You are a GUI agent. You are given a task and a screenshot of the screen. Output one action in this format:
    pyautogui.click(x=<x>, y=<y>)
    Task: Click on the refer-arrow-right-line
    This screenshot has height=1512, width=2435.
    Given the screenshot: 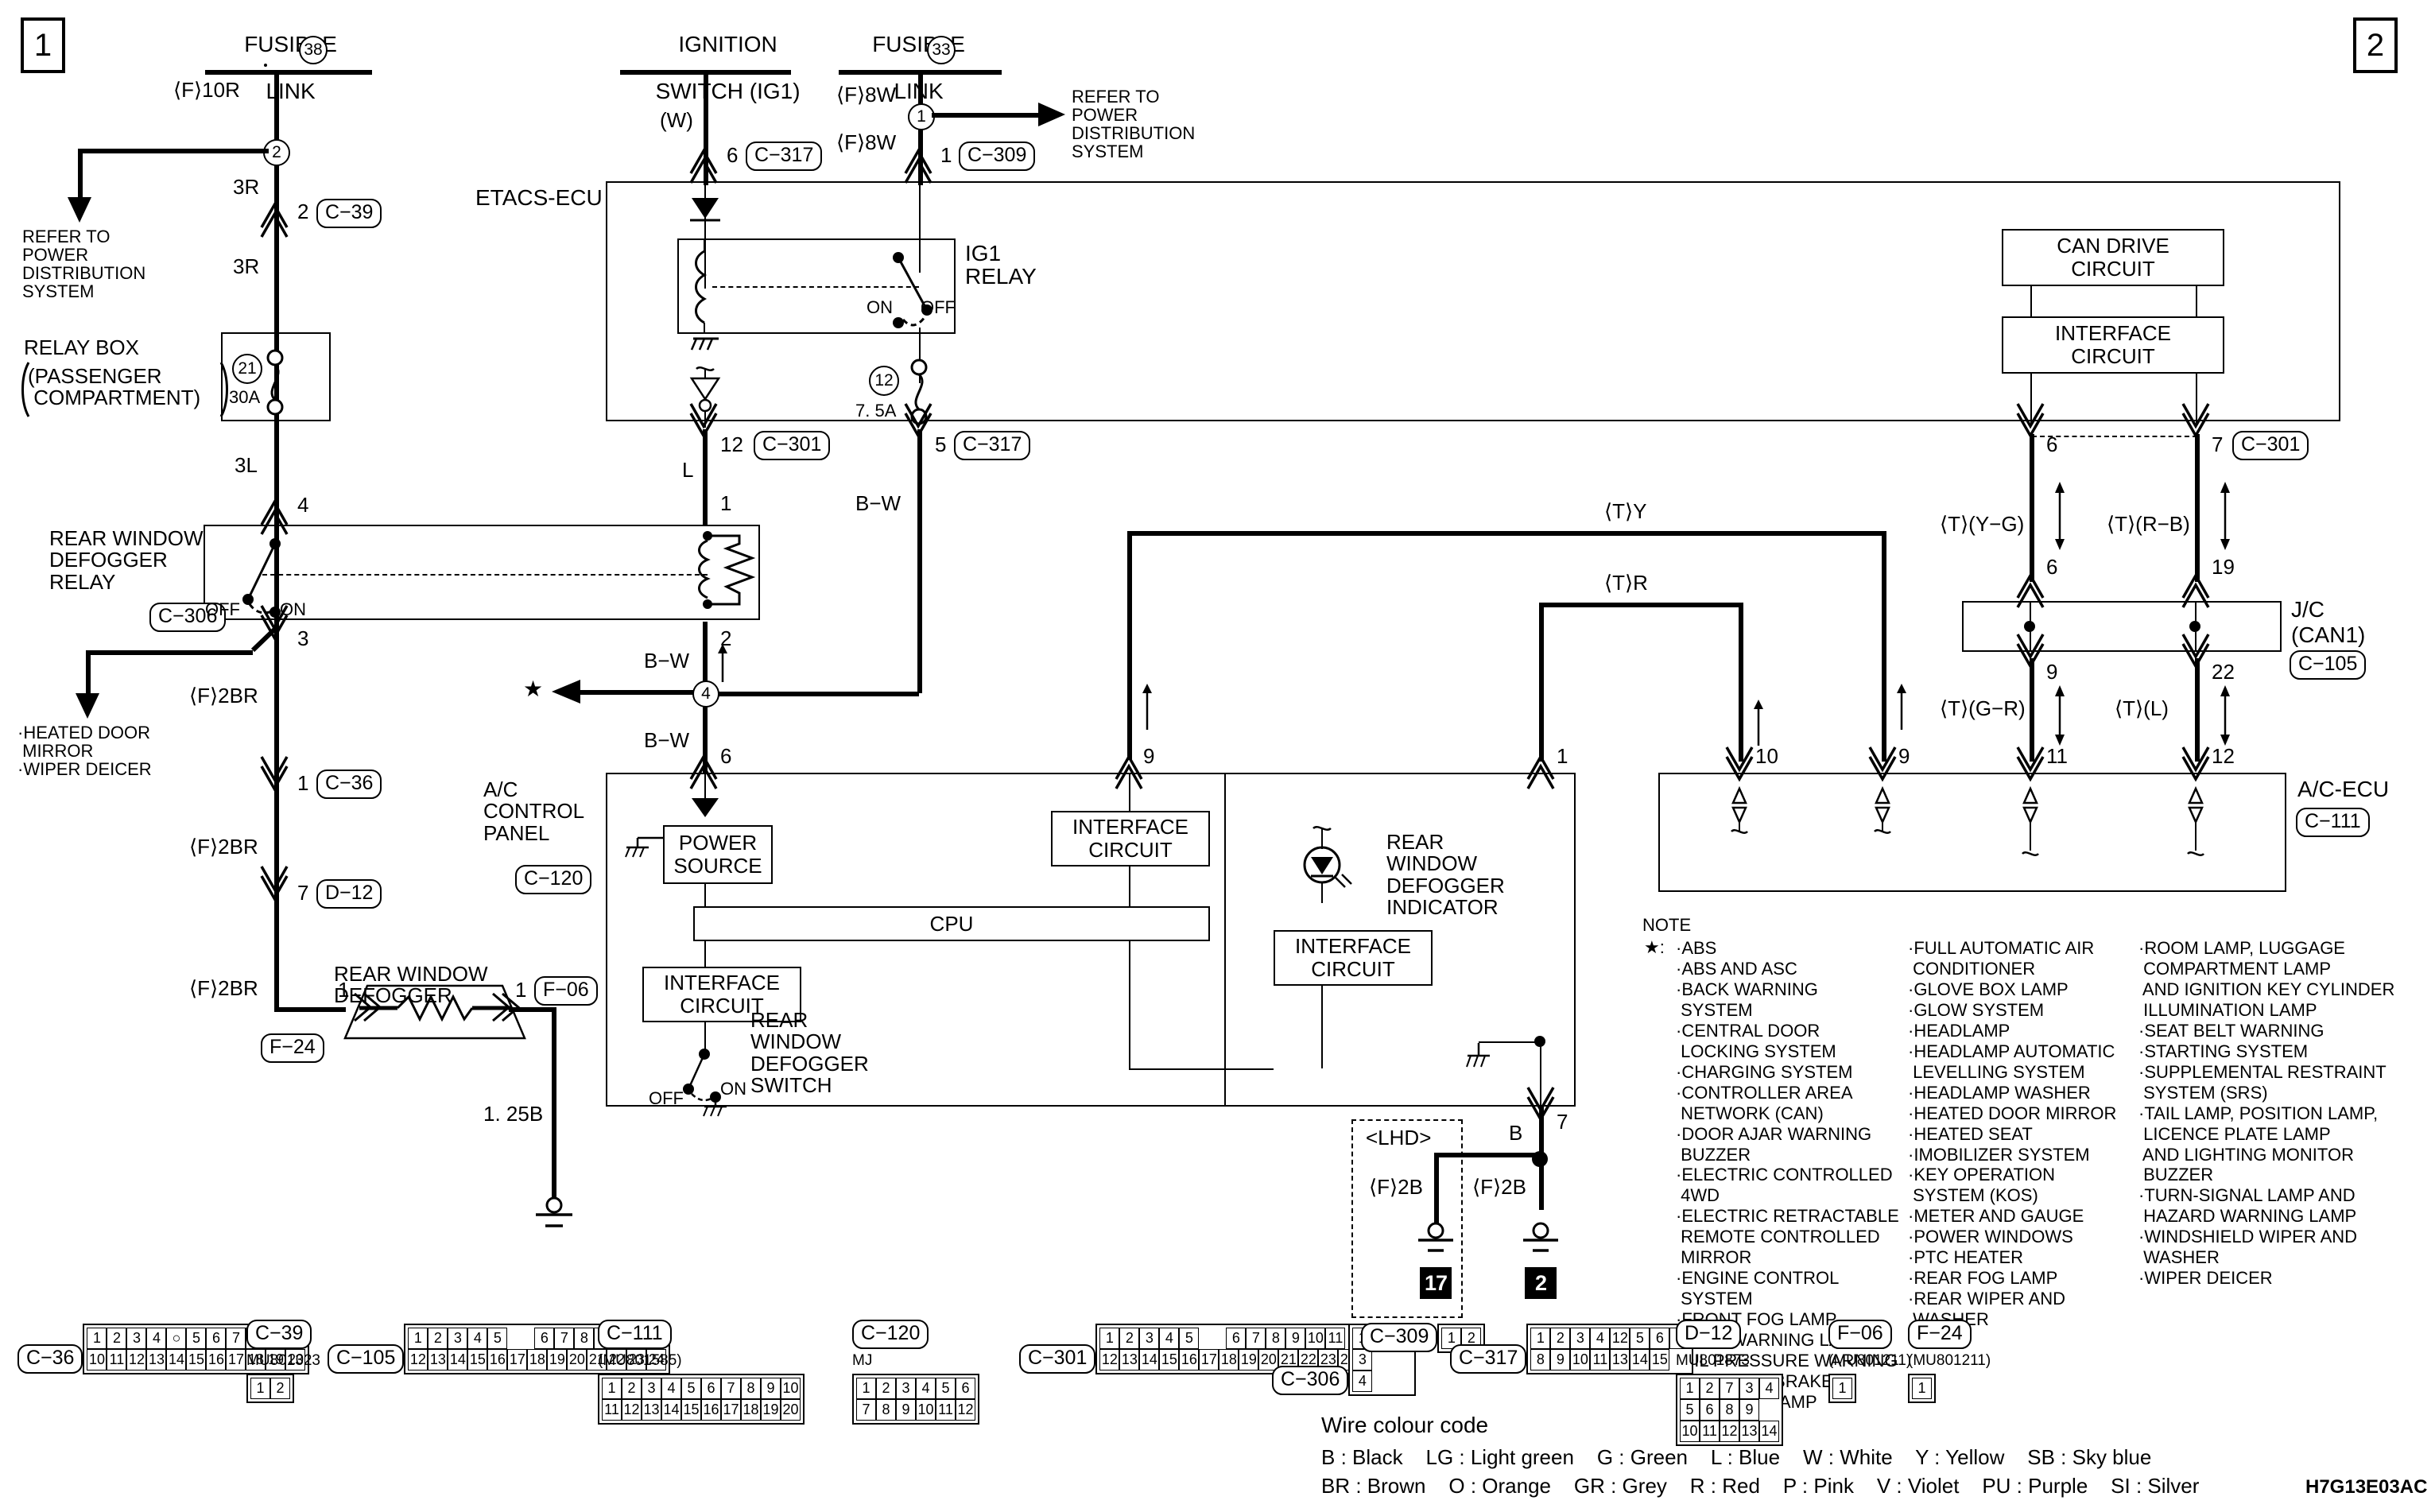 What is the action you would take?
    pyautogui.click(x=987, y=115)
    